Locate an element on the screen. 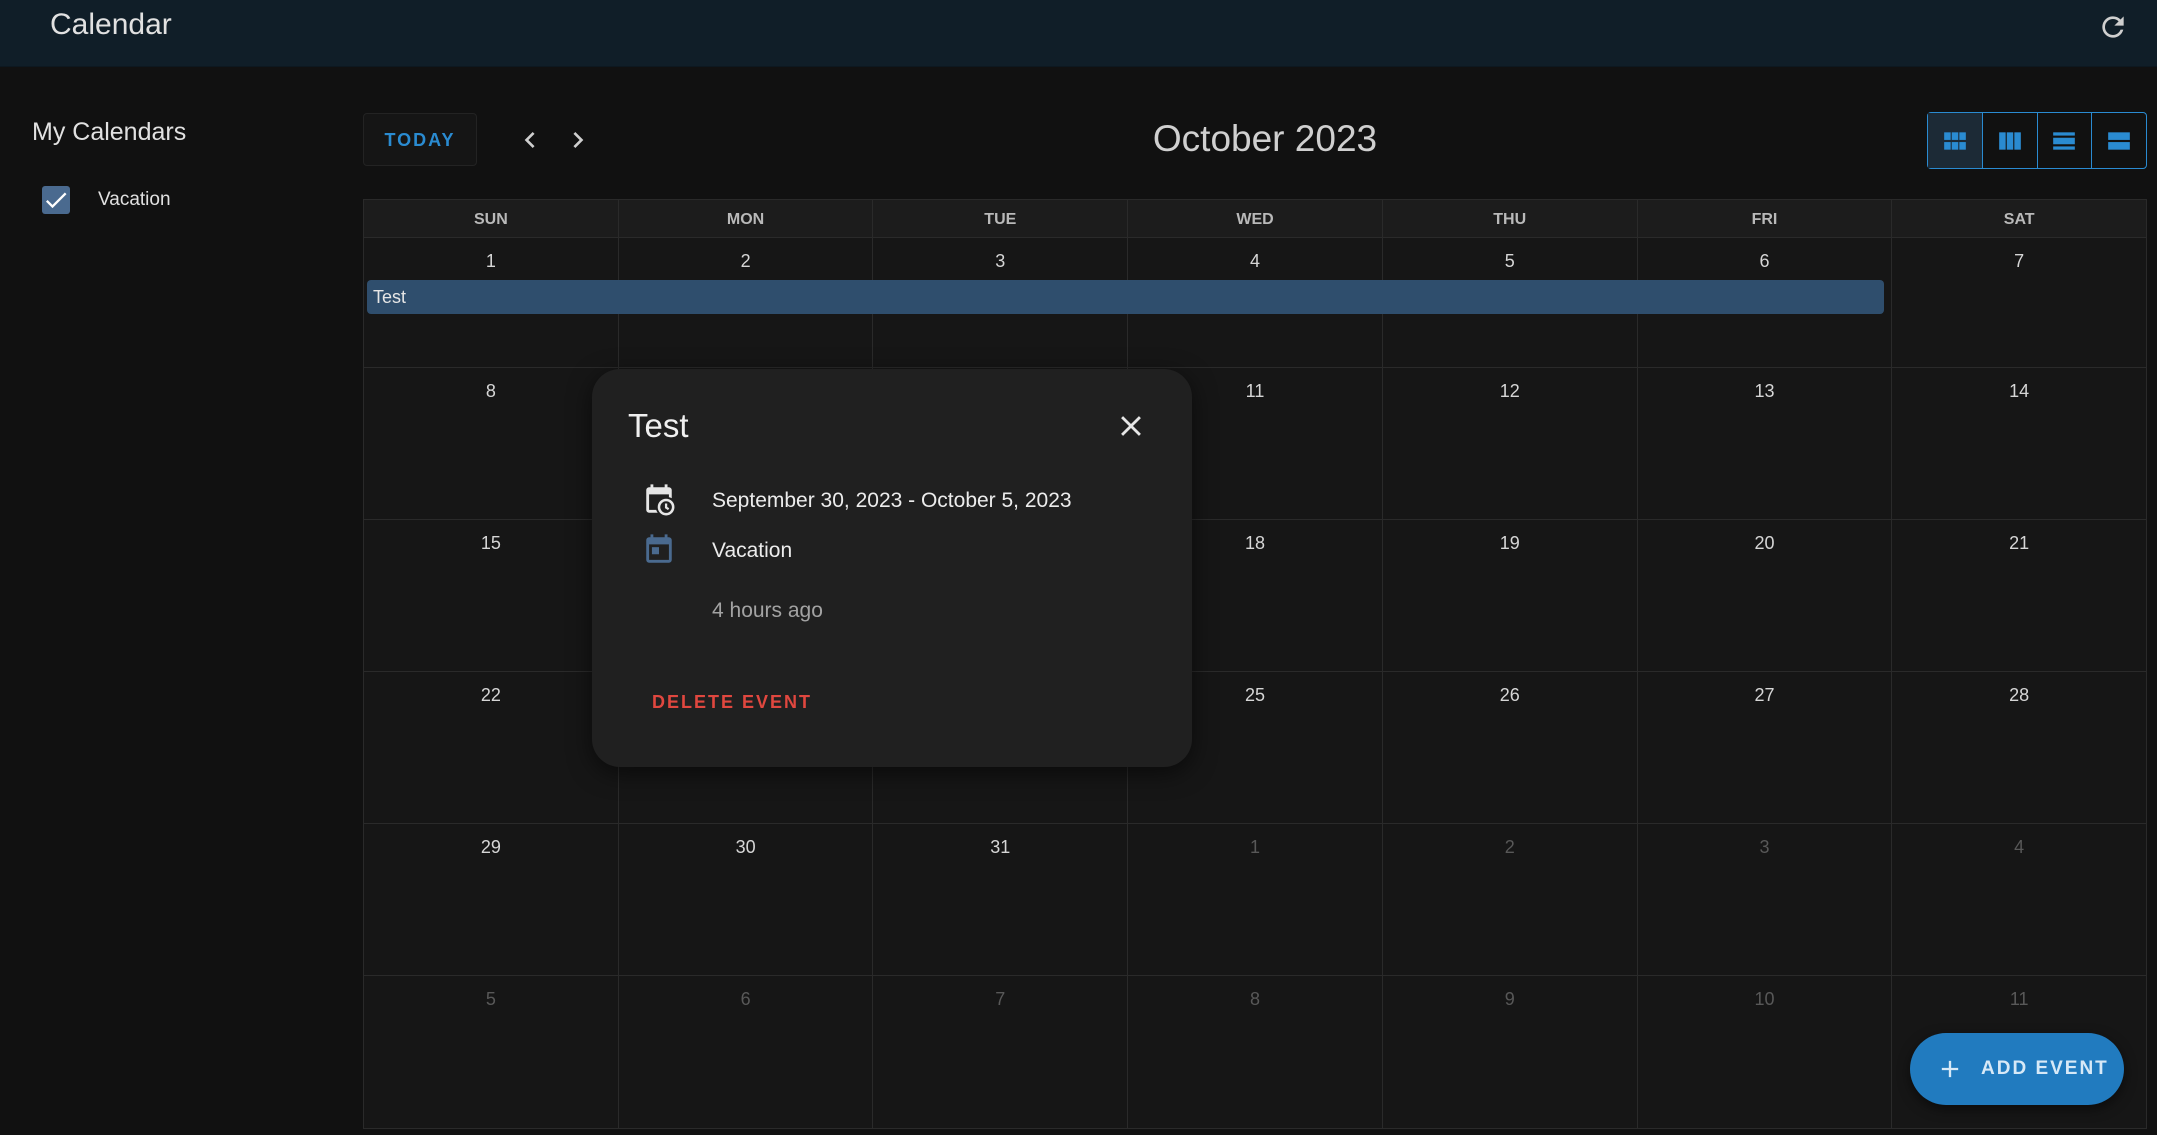  week-columns-icon is located at coordinates (2009, 140).